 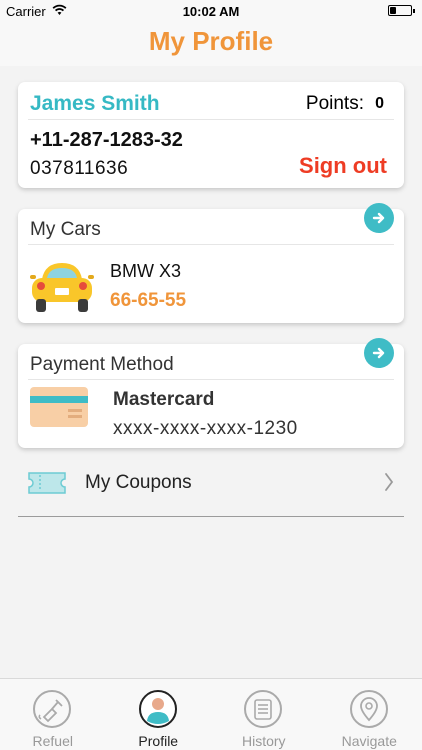 I want to click on my-cars-arrow-button, so click(x=379, y=218).